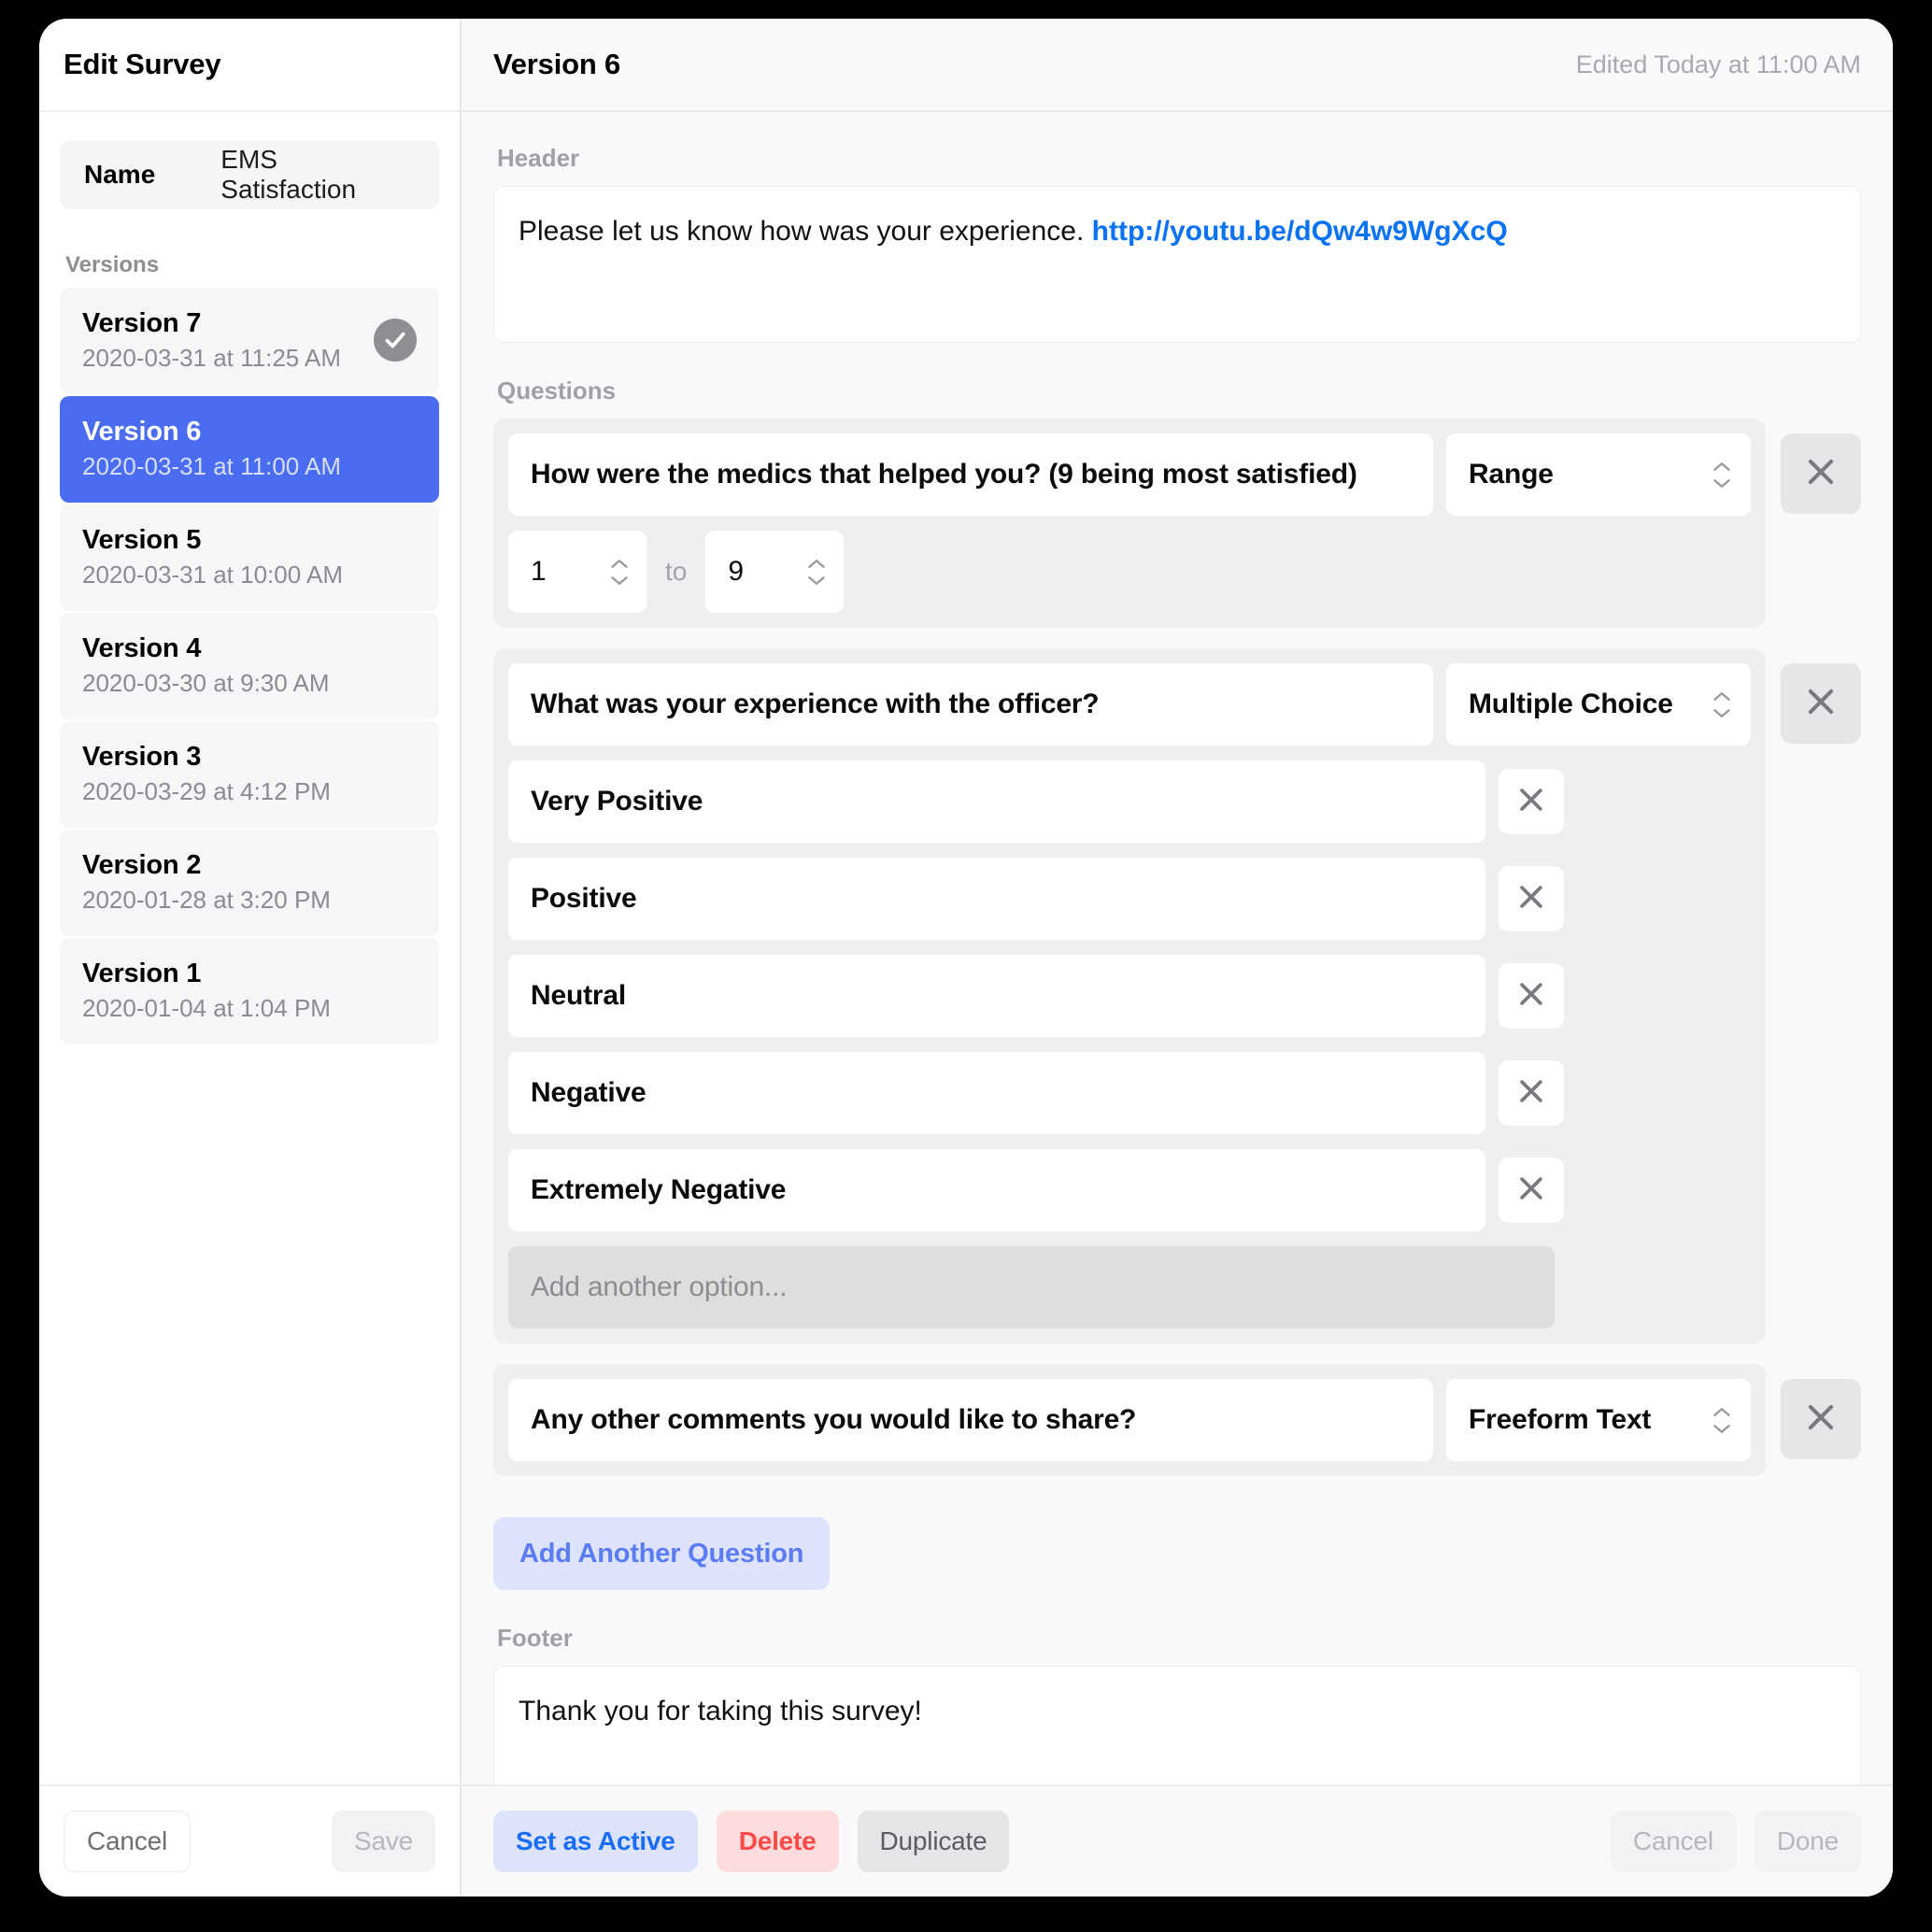 Image resolution: width=1932 pixels, height=1932 pixels. I want to click on survey-name-row: Name EMS Satisfaction, so click(249, 175).